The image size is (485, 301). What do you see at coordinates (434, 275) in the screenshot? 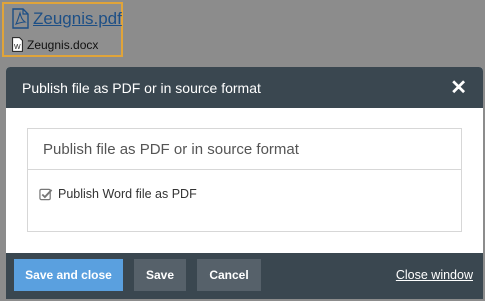
I see `close-window-link: Close window` at bounding box center [434, 275].